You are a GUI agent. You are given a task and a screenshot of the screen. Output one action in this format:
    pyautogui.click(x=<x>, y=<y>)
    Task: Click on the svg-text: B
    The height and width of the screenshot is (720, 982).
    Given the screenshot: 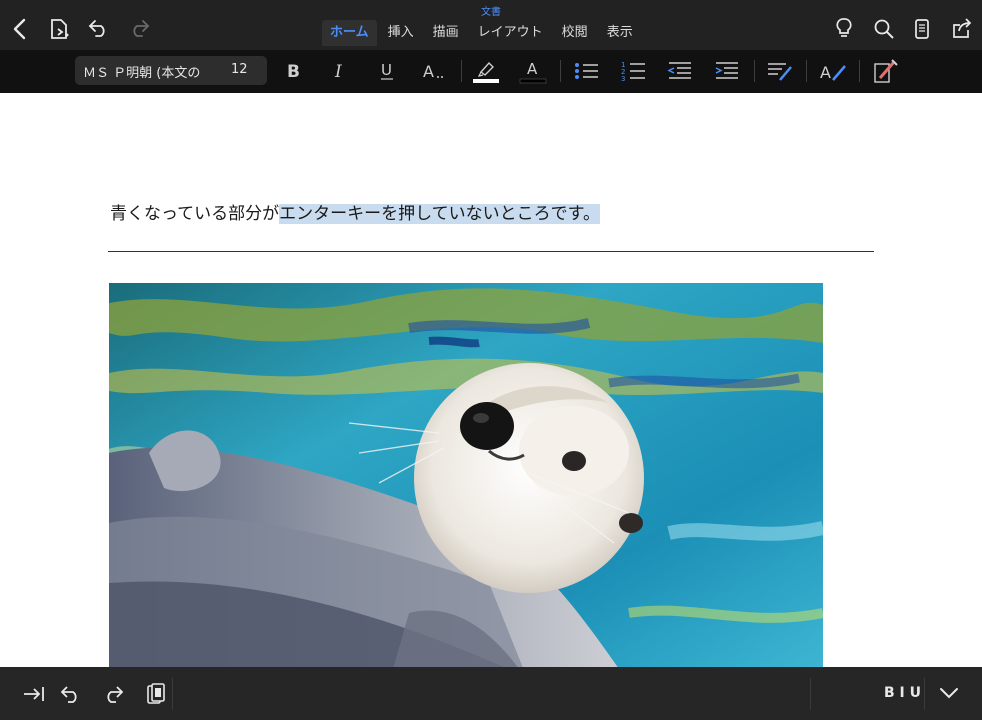 What is the action you would take?
    pyautogui.click(x=293, y=71)
    